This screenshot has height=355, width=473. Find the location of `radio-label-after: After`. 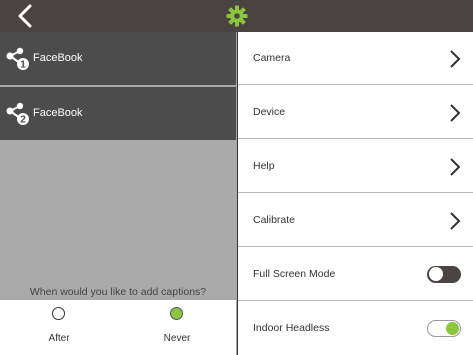

radio-label-after: After is located at coordinates (59, 338).